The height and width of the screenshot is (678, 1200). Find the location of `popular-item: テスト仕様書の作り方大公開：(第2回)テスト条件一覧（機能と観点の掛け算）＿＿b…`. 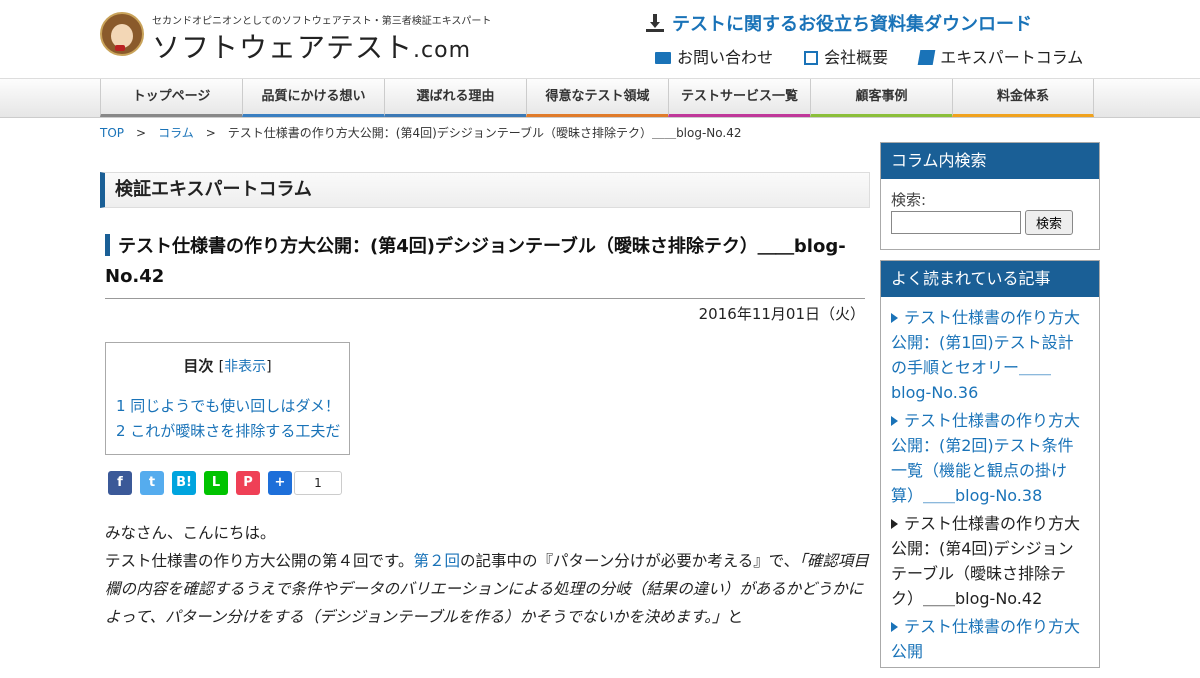

popular-item: テスト仕様書の作り方大公開：(第2回)テスト条件一覧（機能と観点の掛け算）＿＿b… is located at coordinates (990, 458).